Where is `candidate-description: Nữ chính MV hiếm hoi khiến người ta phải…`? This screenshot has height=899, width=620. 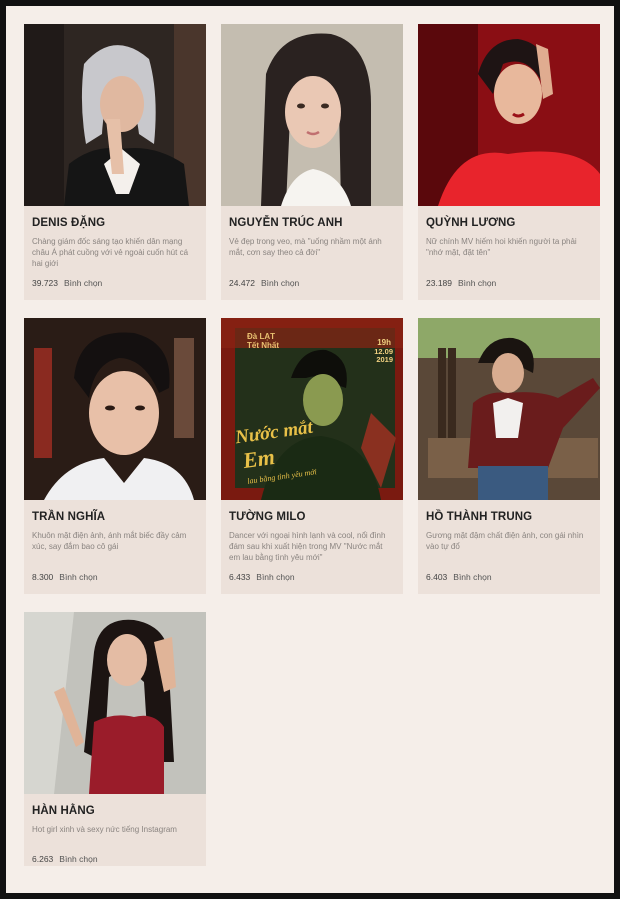
candidate-description: Nữ chính MV hiếm hoi khiến người ta phải… is located at coordinates (501, 247).